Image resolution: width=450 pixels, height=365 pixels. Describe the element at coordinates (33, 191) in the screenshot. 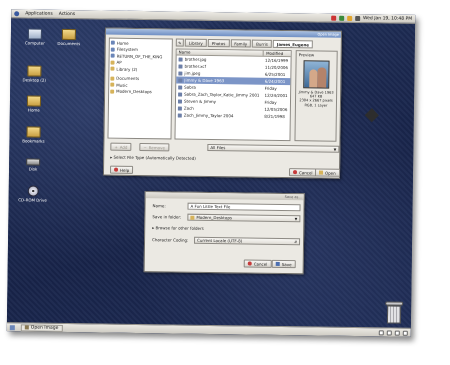

I see `cd-icon` at that location.